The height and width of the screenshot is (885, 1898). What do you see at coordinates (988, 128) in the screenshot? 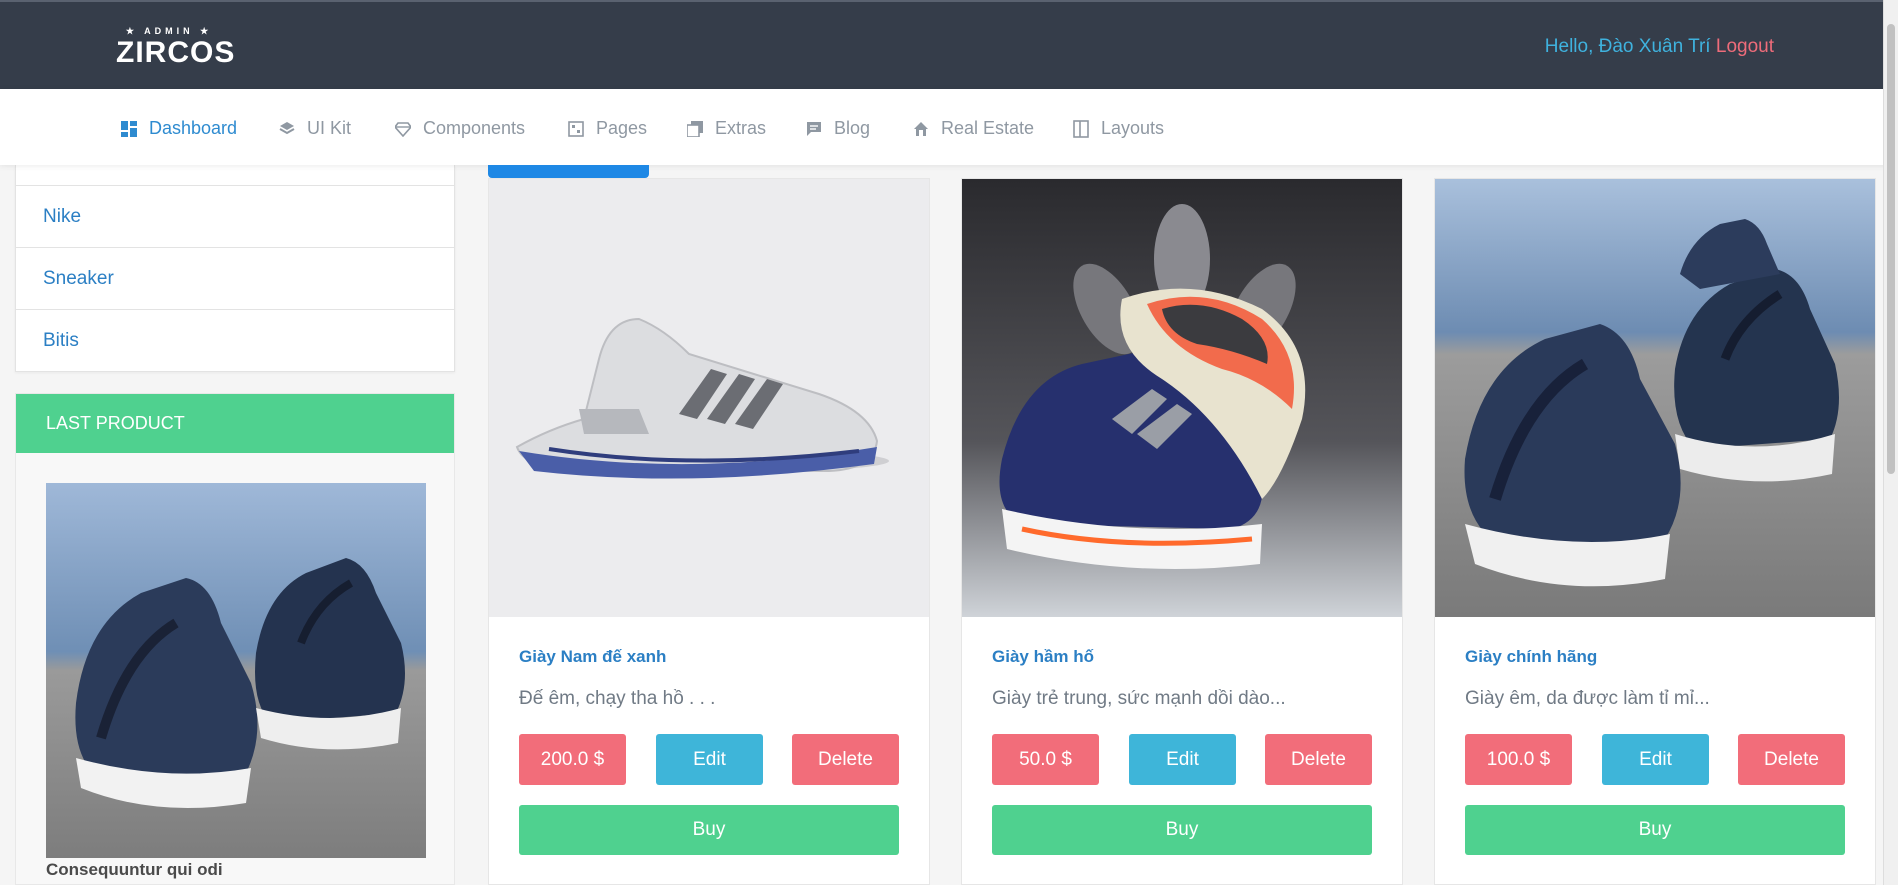
I see `nav-label: Real Estate` at bounding box center [988, 128].